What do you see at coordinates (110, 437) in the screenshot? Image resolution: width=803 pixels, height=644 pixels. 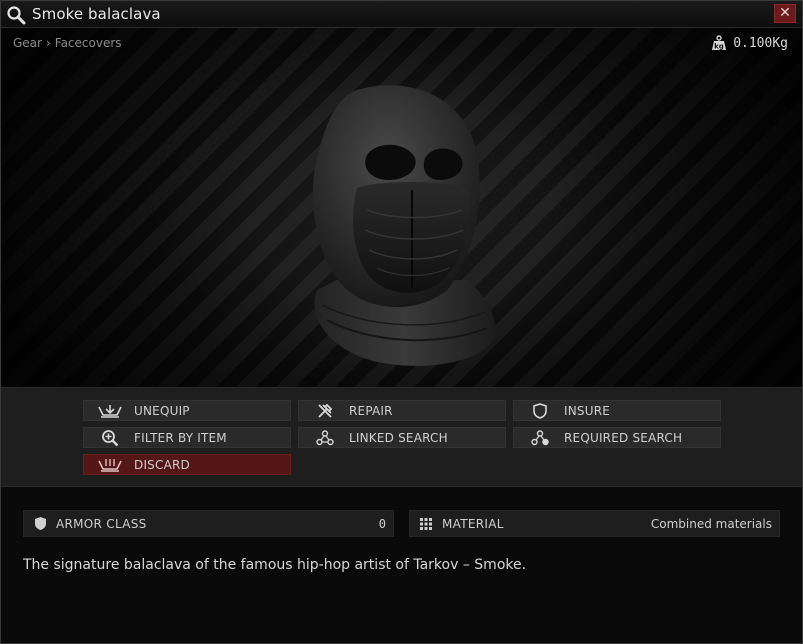 I see `magnify-plus-icon` at bounding box center [110, 437].